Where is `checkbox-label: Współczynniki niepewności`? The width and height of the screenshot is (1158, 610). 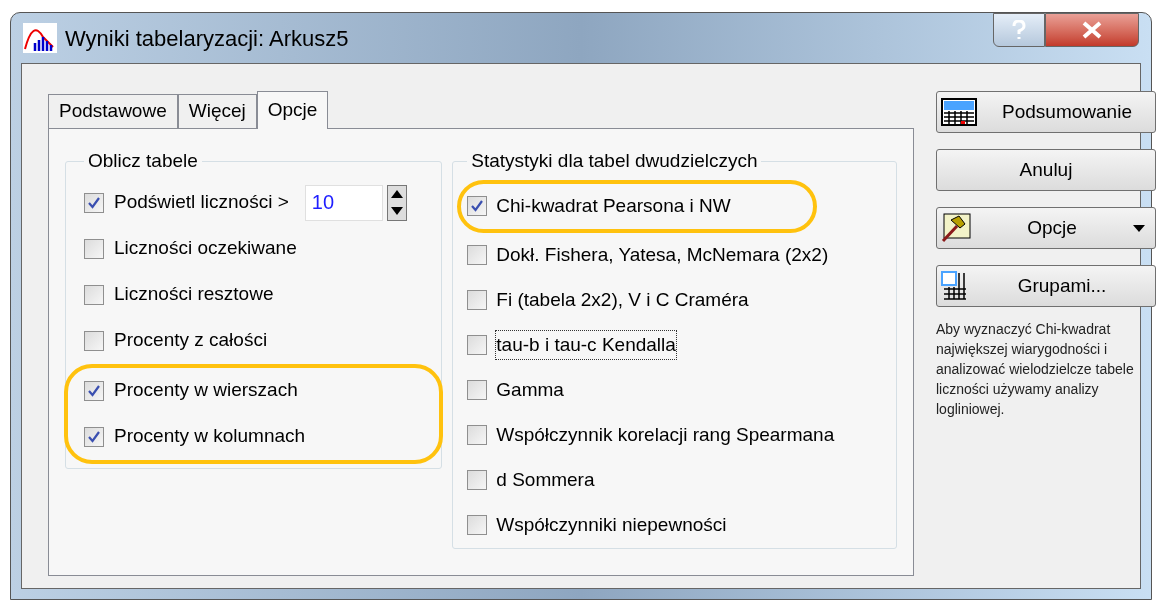 checkbox-label: Współczynniki niepewności is located at coordinates (611, 524).